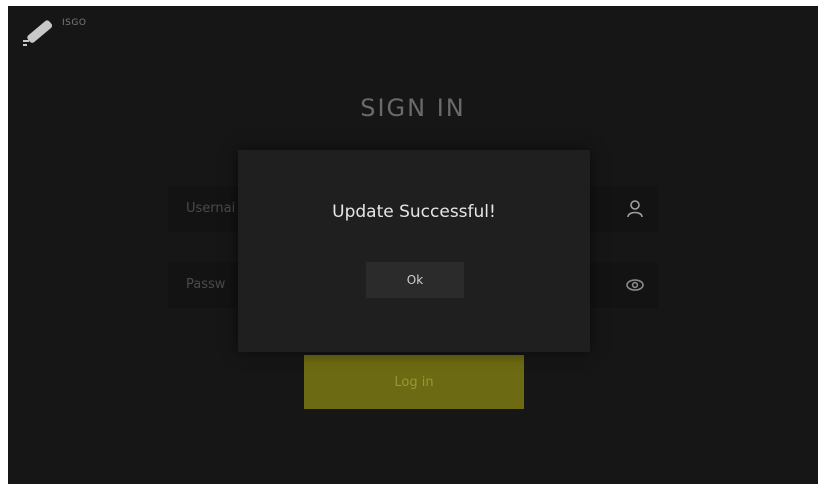 The image size is (825, 490). I want to click on brand-name: ISGO, so click(74, 23).